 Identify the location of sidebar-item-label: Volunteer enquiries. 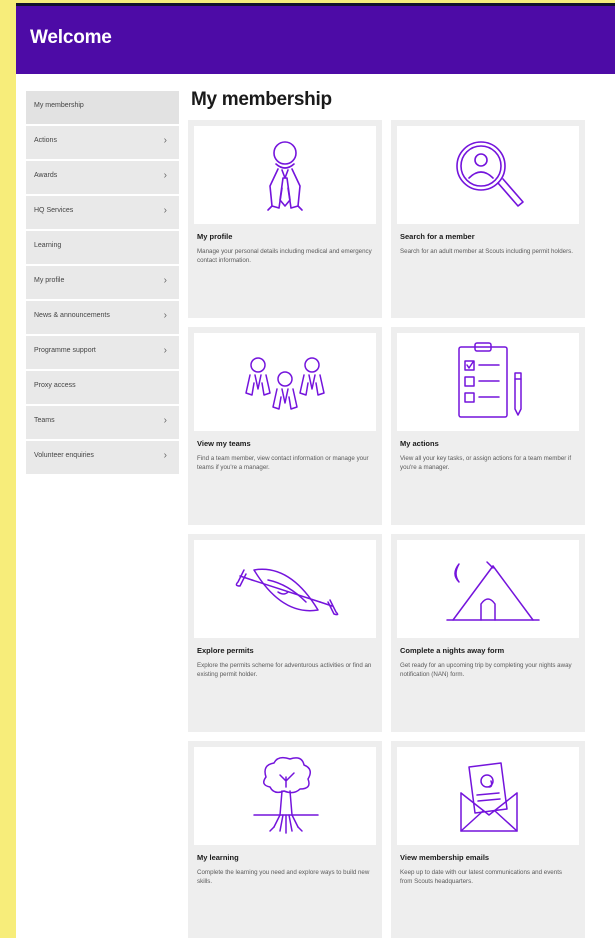
(64, 455).